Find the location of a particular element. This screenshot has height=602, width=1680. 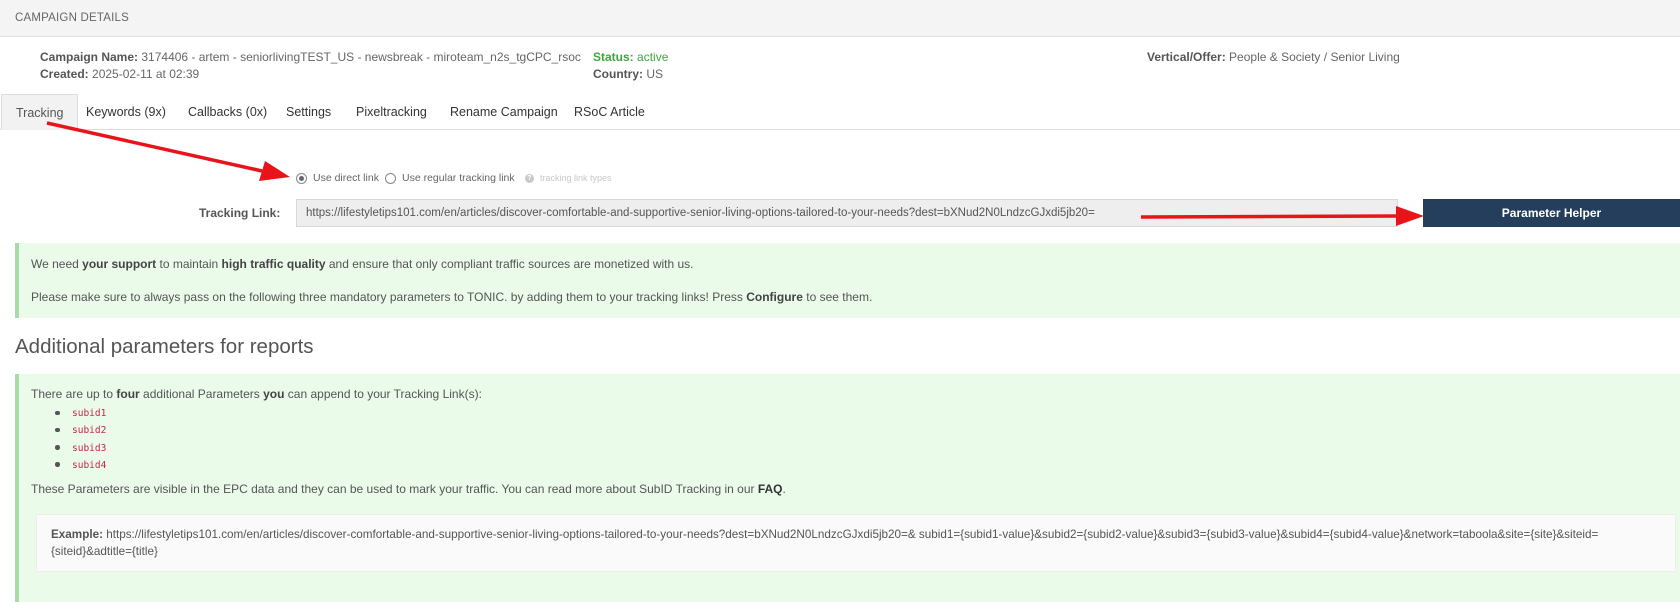

link-types-hint: ? tracking link types is located at coordinates (568, 178).